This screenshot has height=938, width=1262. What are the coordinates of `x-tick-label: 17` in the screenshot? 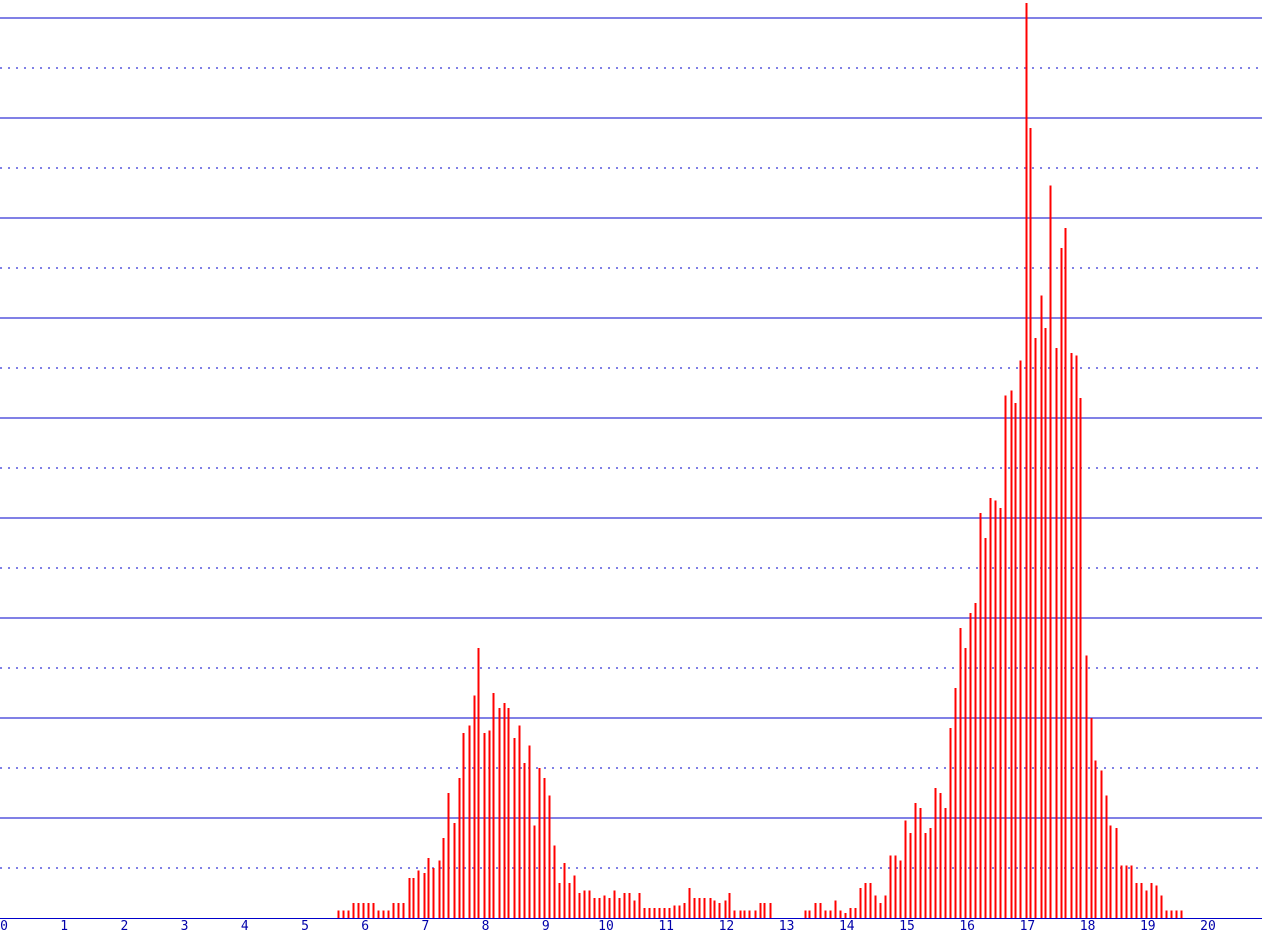 It's located at (1028, 926).